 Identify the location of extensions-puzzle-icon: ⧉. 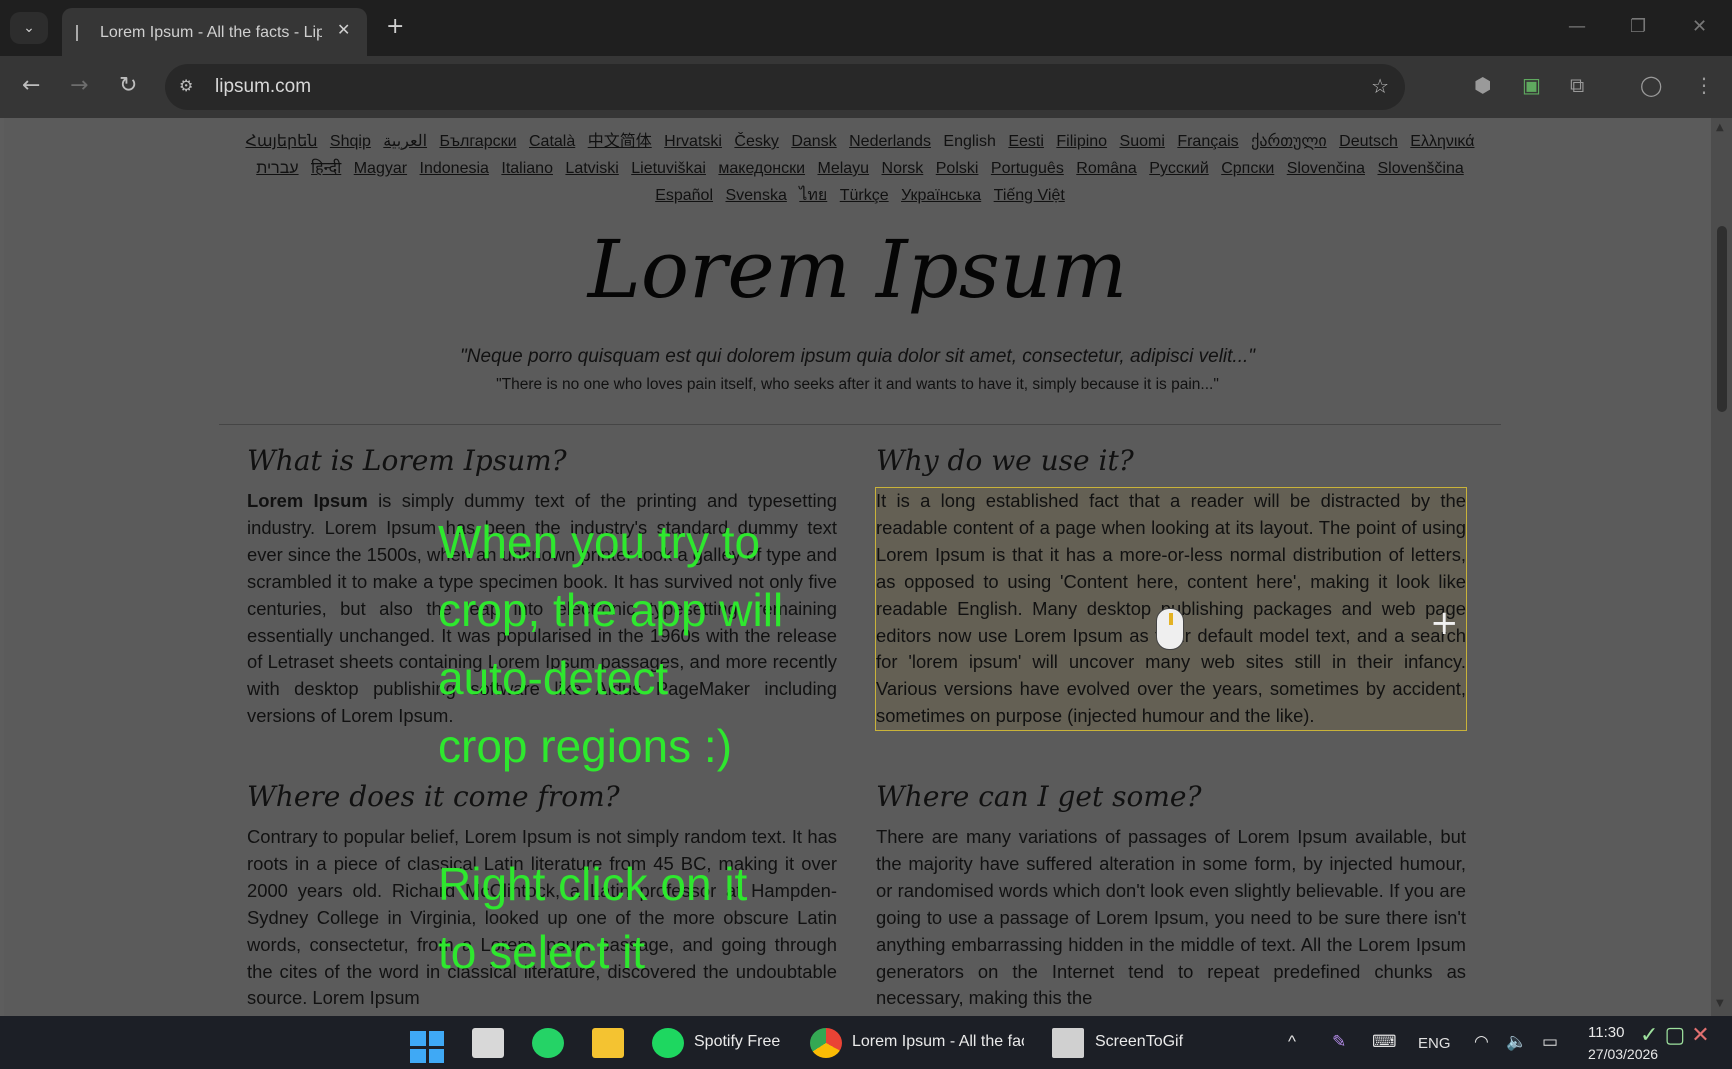
(1577, 85).